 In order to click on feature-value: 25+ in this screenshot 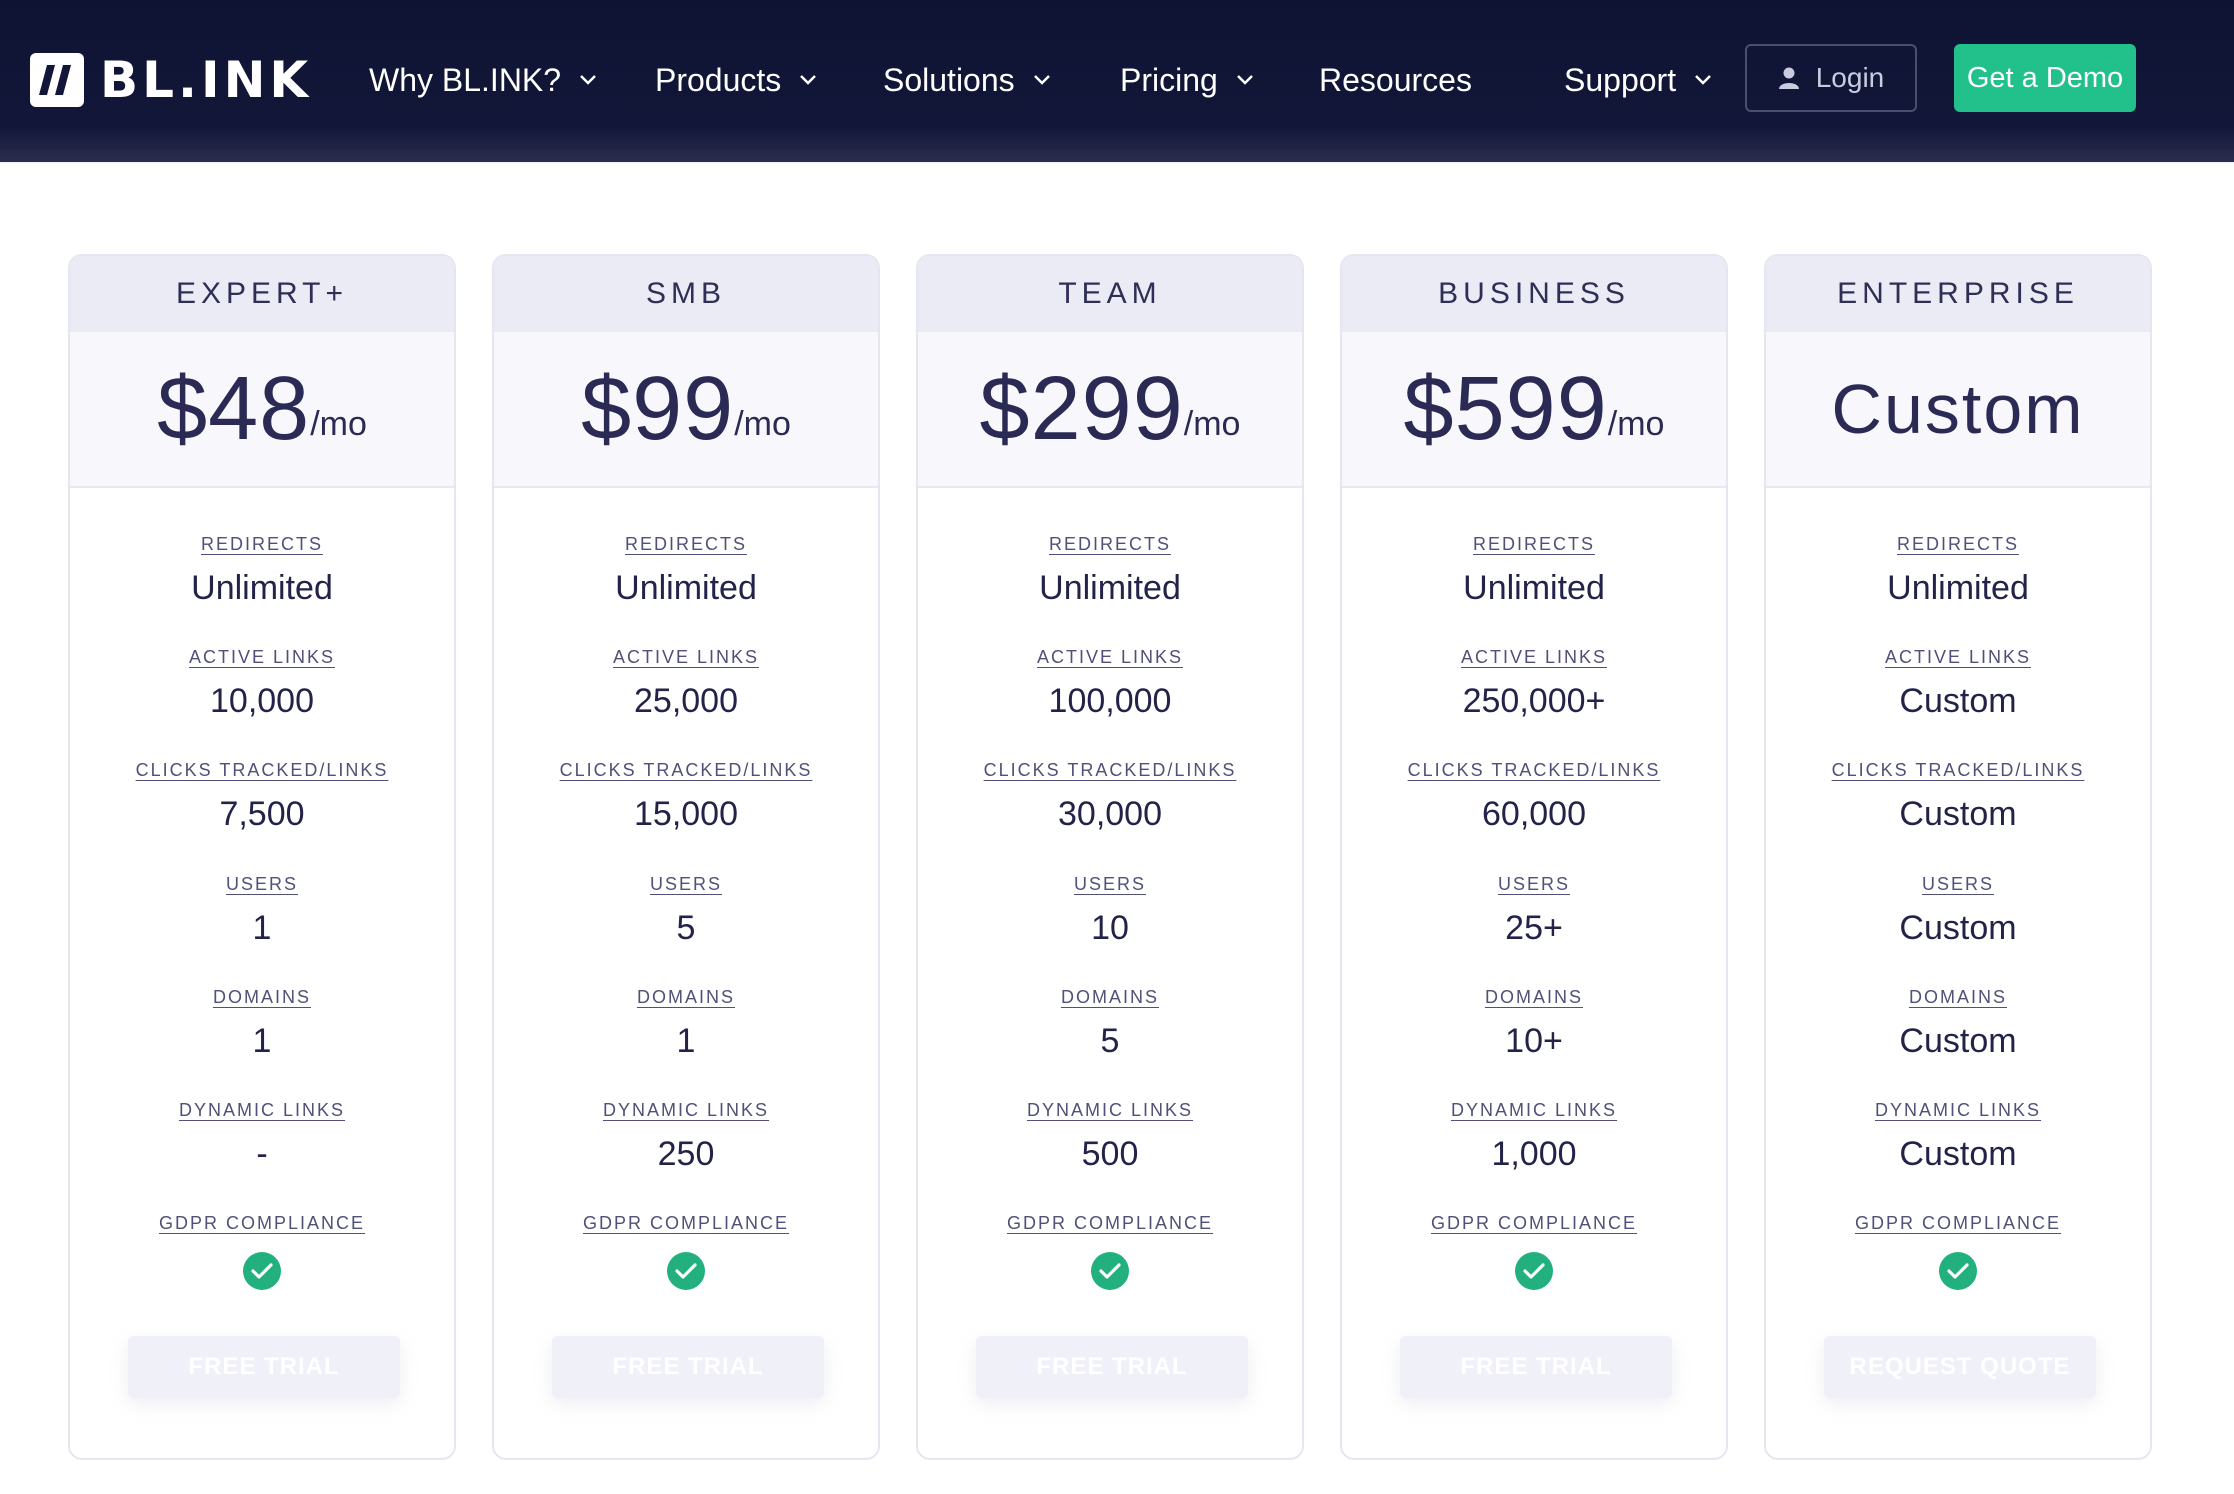, I will do `click(1534, 928)`.